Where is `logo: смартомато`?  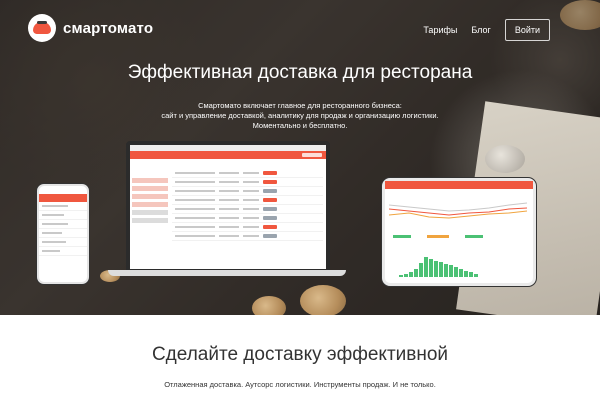
logo: смартомато is located at coordinates (90, 28).